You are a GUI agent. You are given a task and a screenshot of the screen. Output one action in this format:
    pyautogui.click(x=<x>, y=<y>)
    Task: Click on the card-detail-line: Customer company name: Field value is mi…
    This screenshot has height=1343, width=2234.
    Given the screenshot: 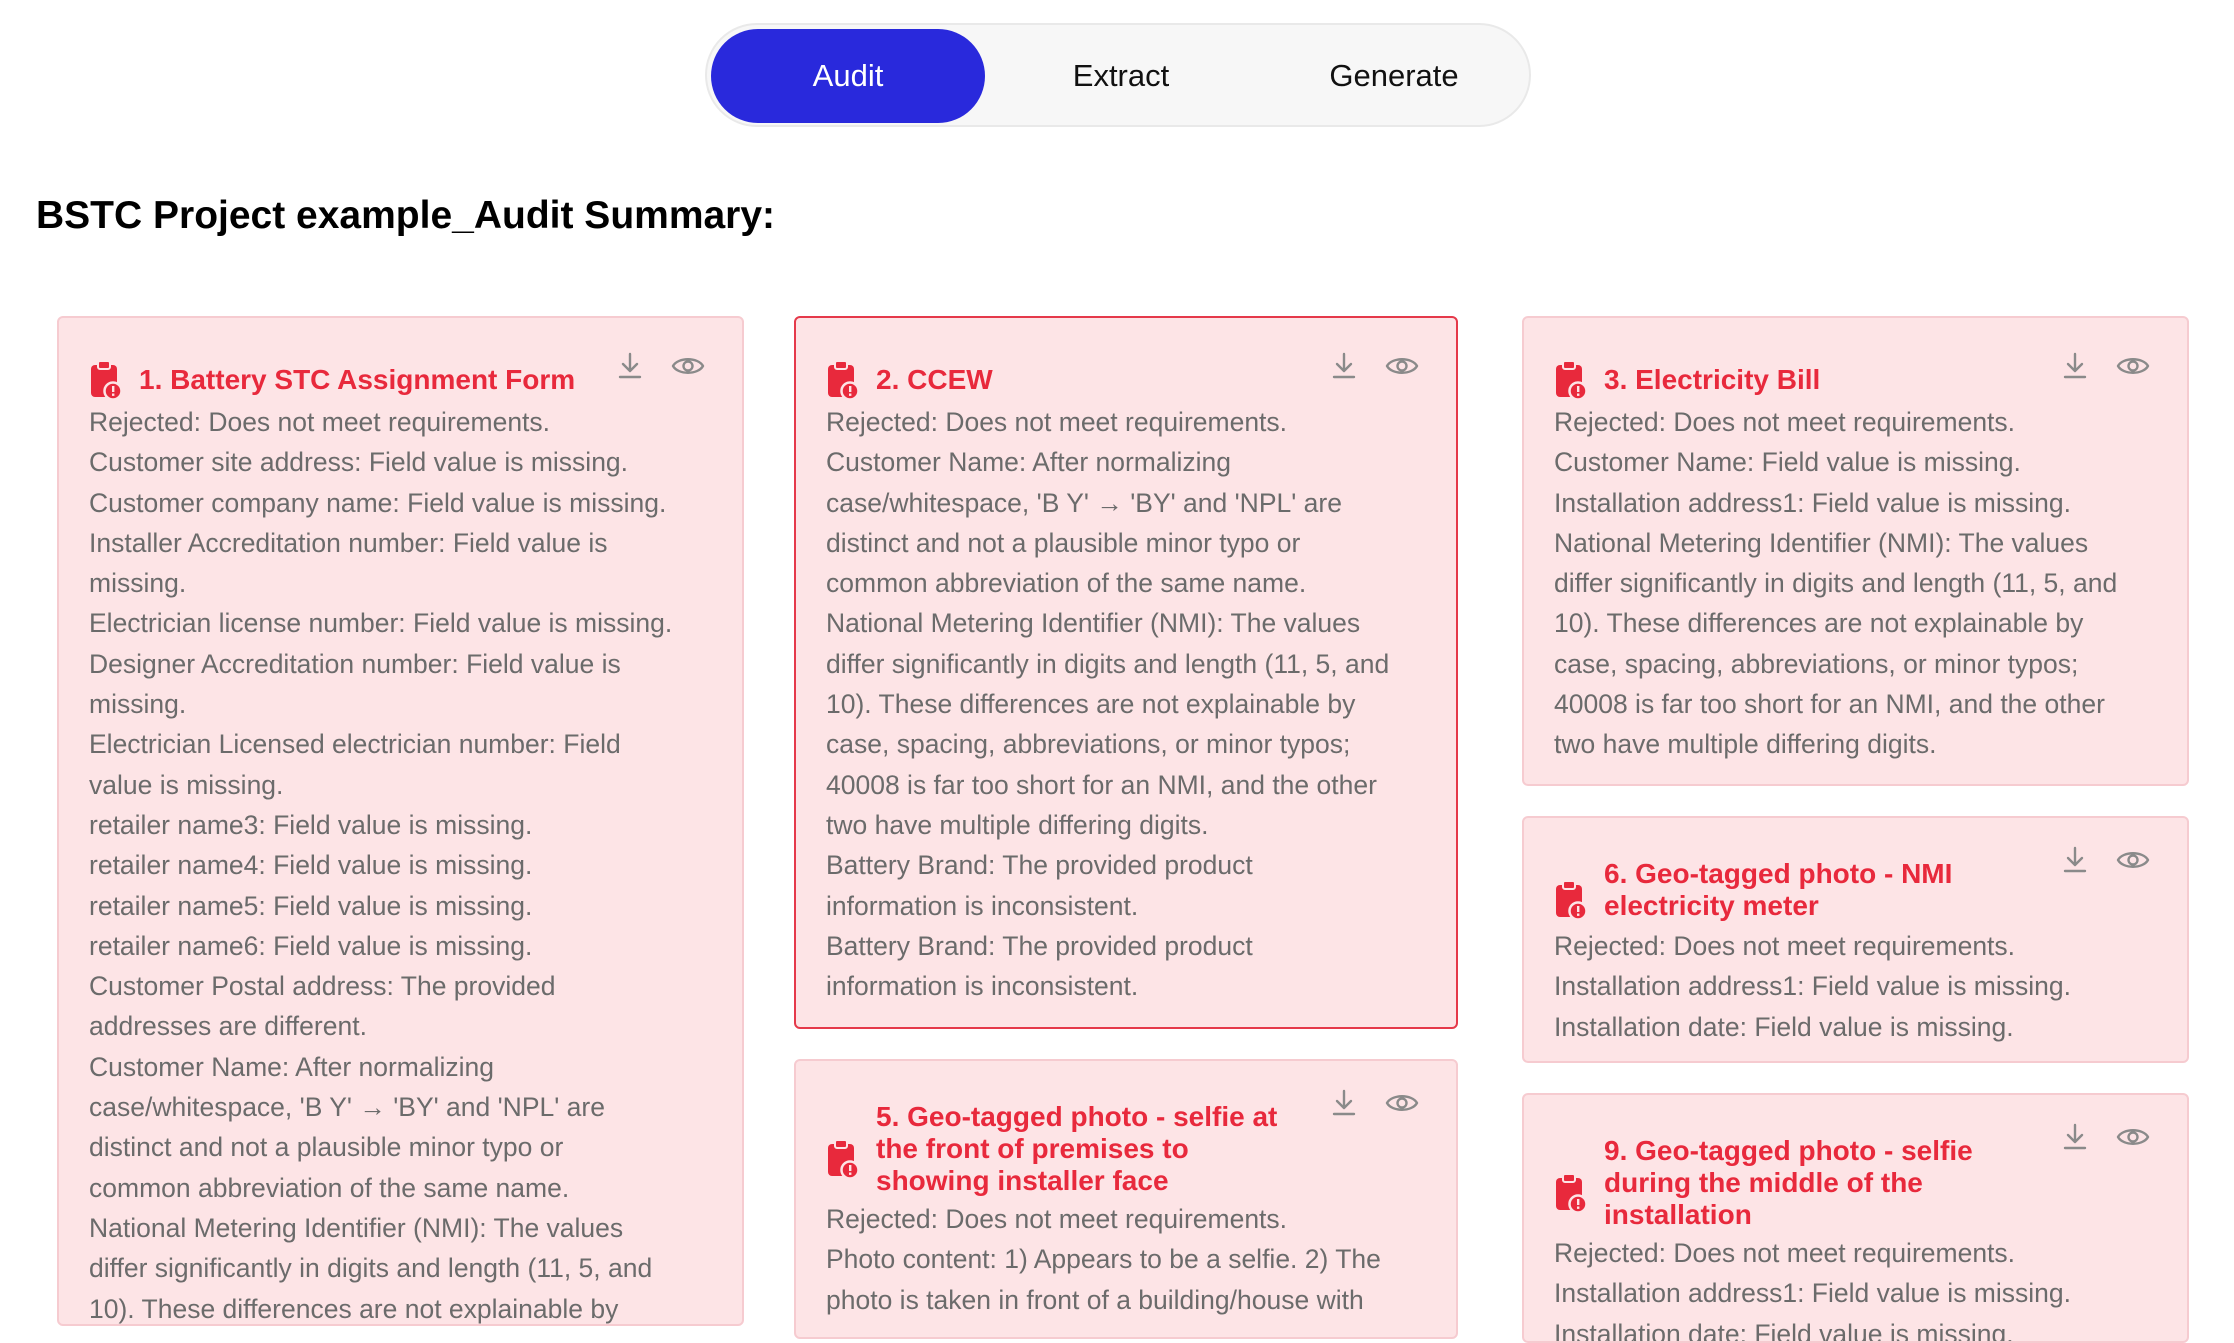 What is the action you would take?
    pyautogui.click(x=378, y=502)
    